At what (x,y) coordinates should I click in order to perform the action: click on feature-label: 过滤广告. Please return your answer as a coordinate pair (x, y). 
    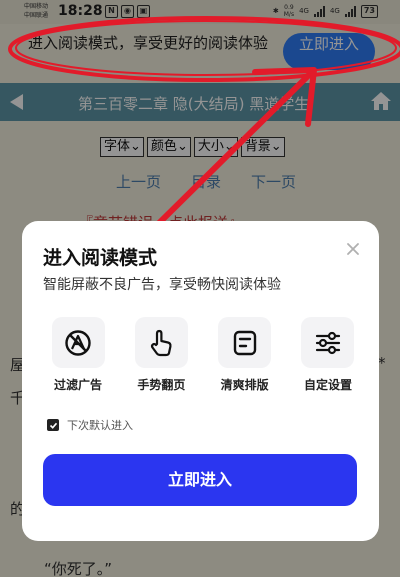
    Looking at the image, I should click on (77, 385).